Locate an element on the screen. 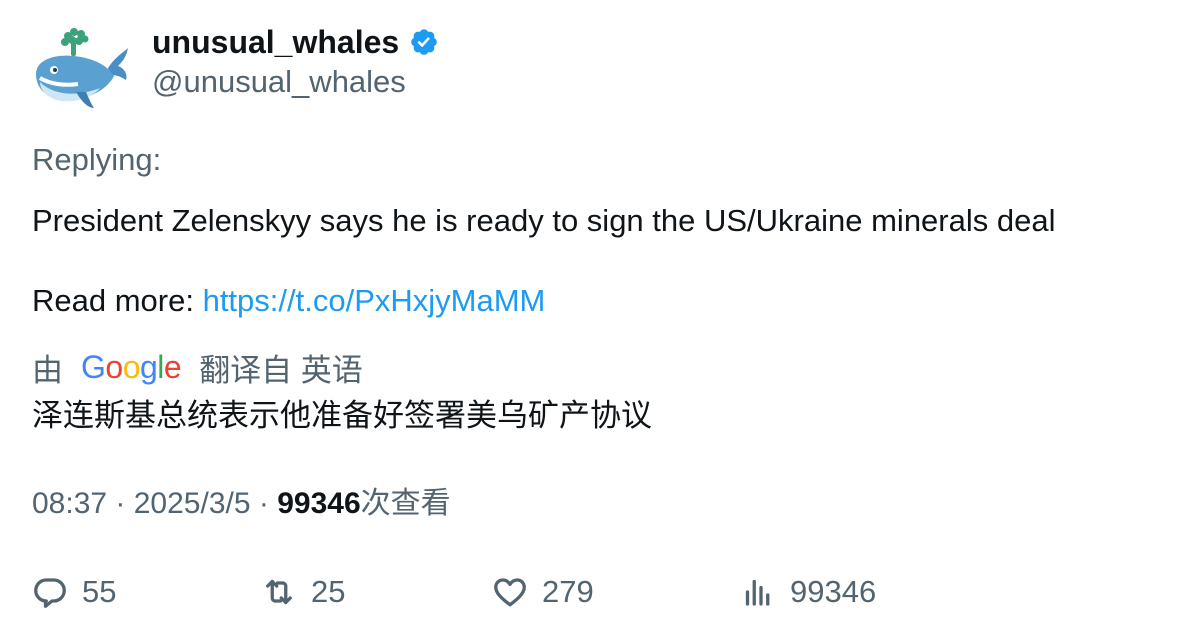 Image resolution: width=1196 pixels, height=638 pixels. whale-avatar-icon is located at coordinates (82, 68).